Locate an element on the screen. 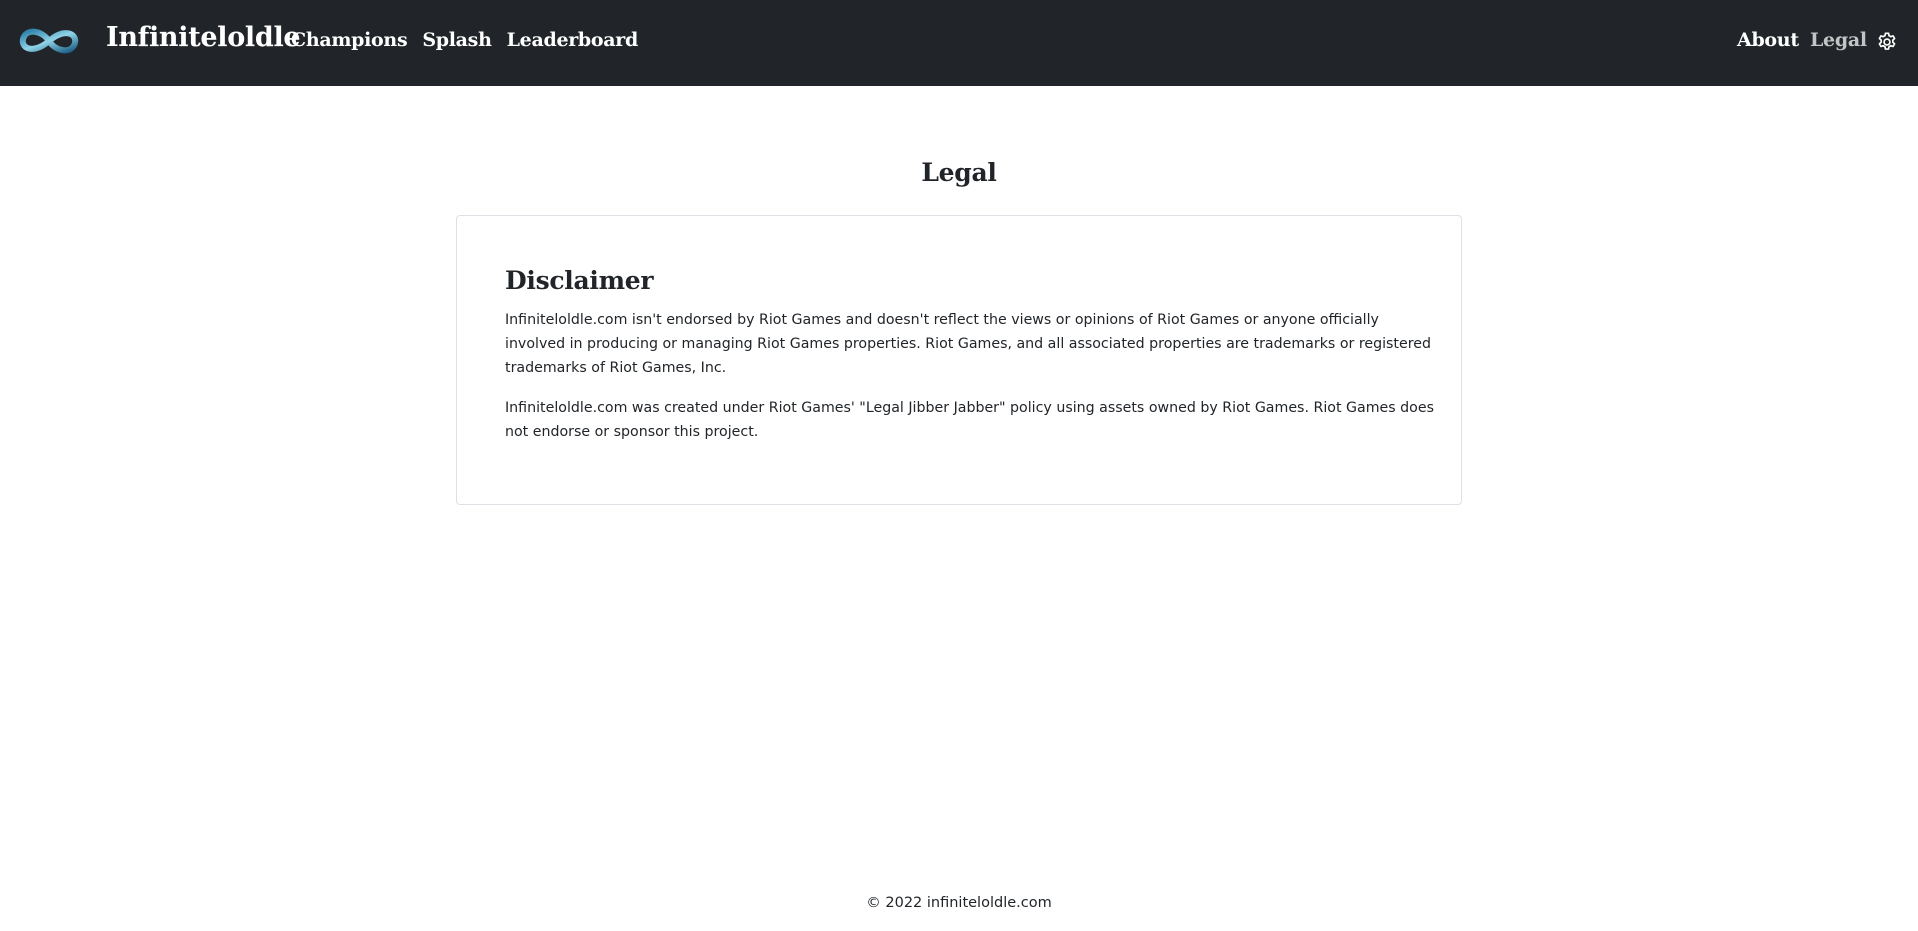  nav-link-about: About is located at coordinates (1768, 40).